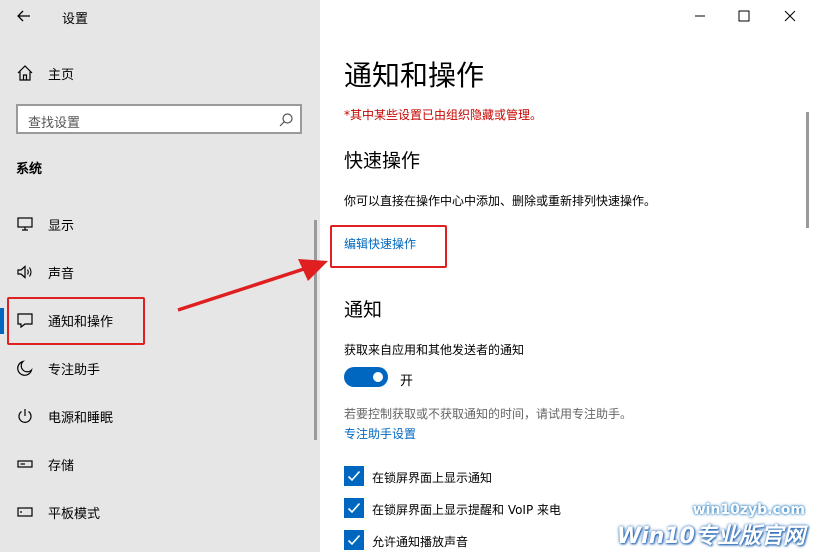 This screenshot has width=813, height=552. What do you see at coordinates (744, 16) in the screenshot?
I see `maximize-icon` at bounding box center [744, 16].